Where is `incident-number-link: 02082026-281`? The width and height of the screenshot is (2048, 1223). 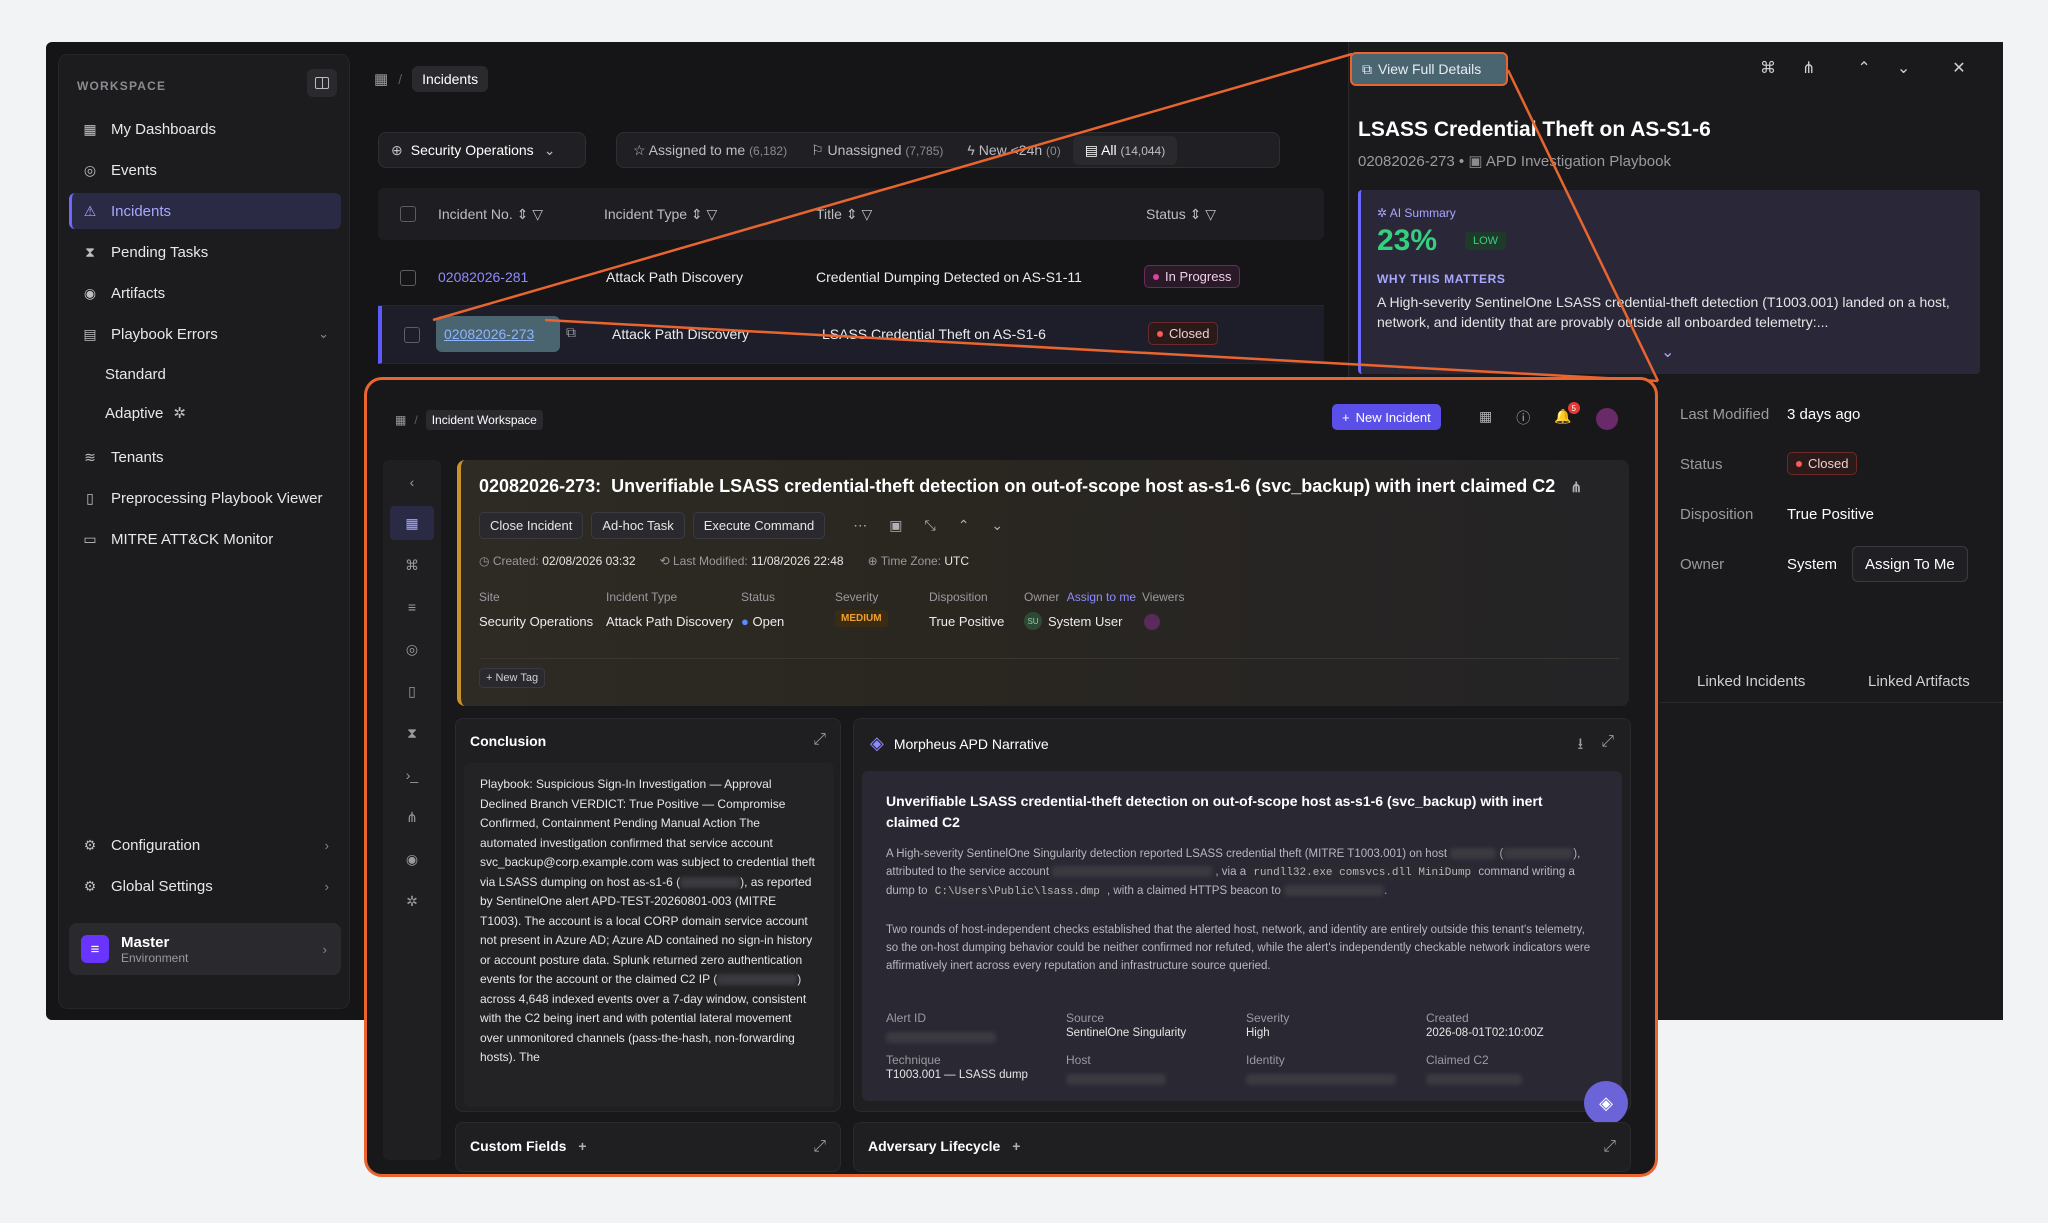 incident-number-link: 02082026-281 is located at coordinates (483, 277).